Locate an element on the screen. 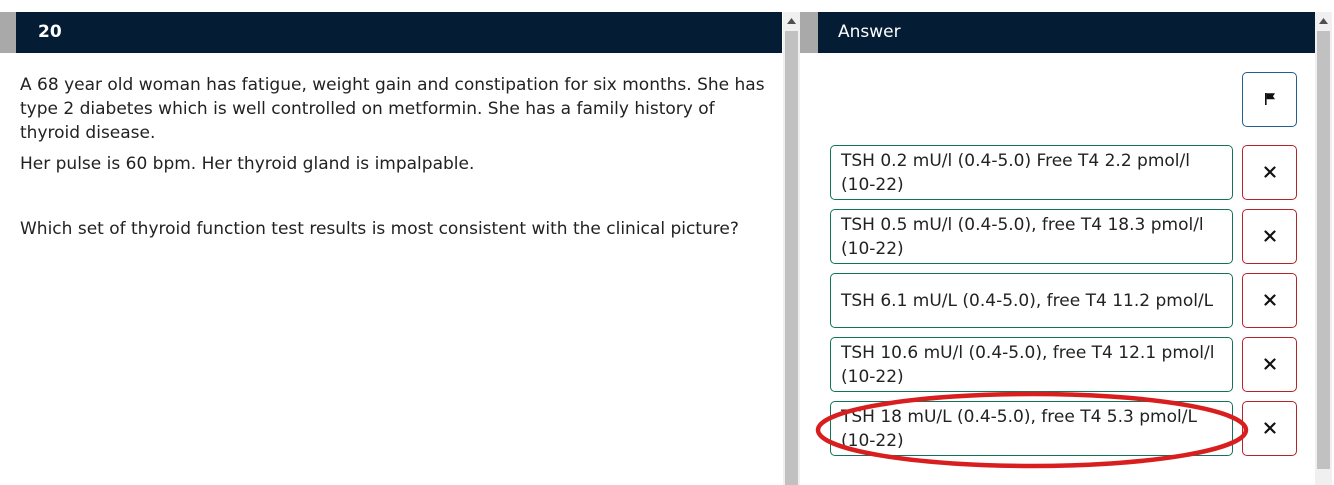  eliminate-option-1-button is located at coordinates (1269, 172).